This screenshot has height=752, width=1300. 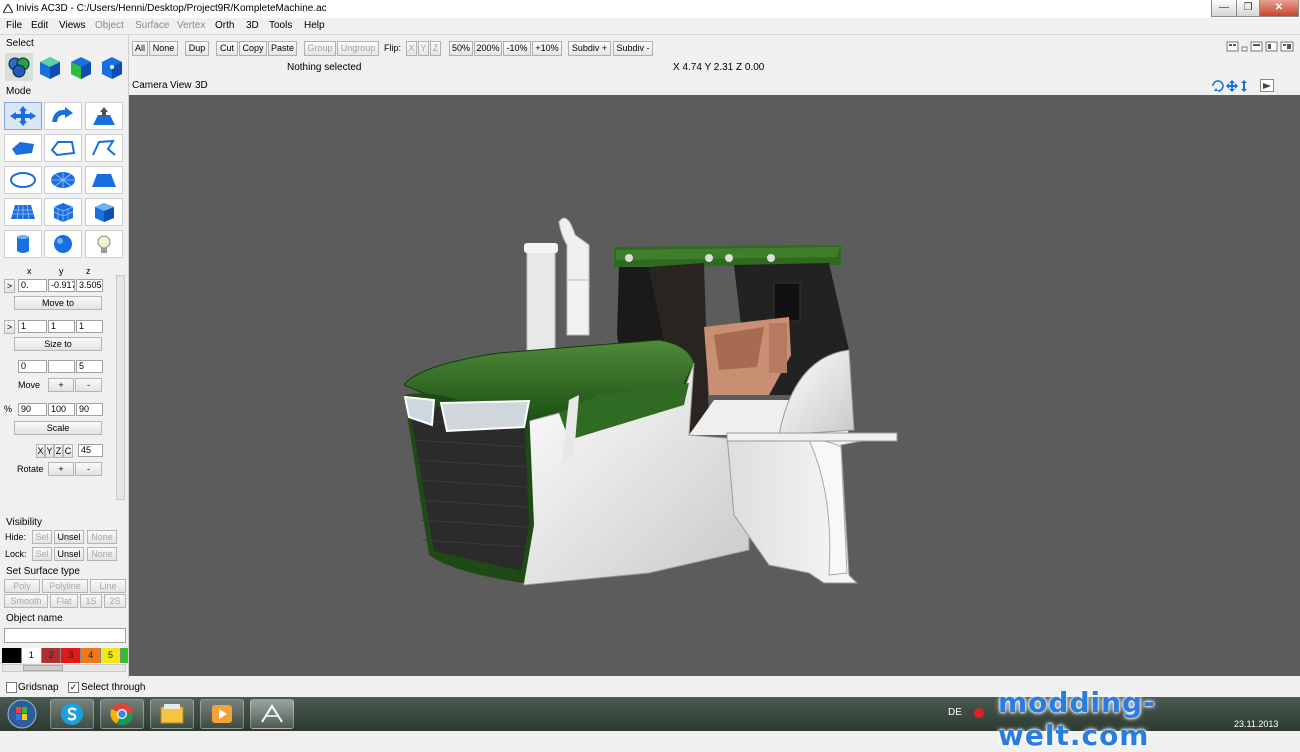 What do you see at coordinates (88, 469) in the screenshot?
I see `rotate-minus-button: -` at bounding box center [88, 469].